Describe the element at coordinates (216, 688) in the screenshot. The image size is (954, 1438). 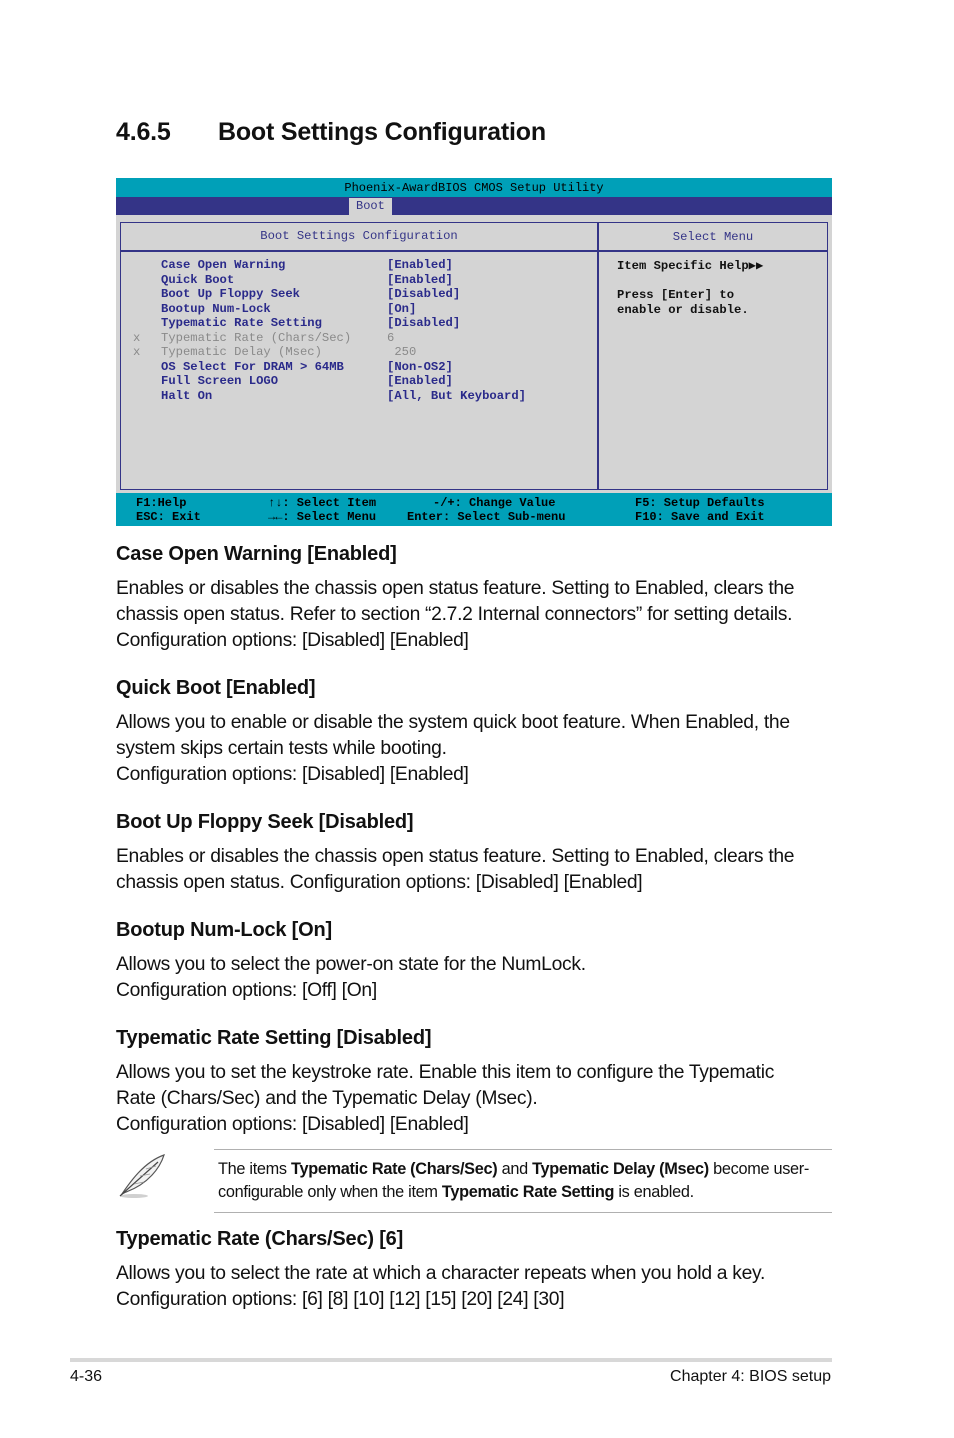
I see `doc-heading: Quick Boot [Enabled]` at that location.